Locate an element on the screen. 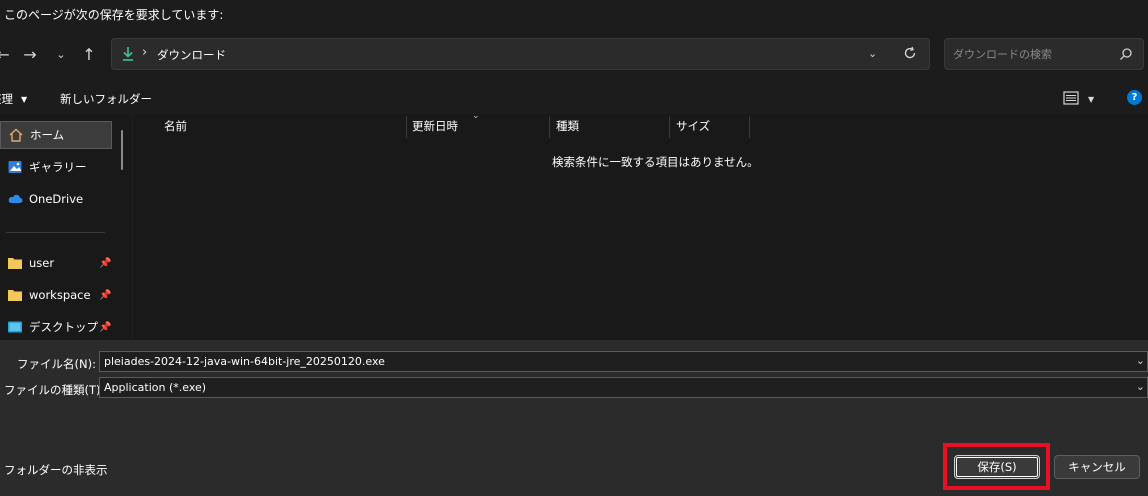 This screenshot has height=496, width=1148. sidebar-item-gallery: ギャラリー is located at coordinates (56, 167).